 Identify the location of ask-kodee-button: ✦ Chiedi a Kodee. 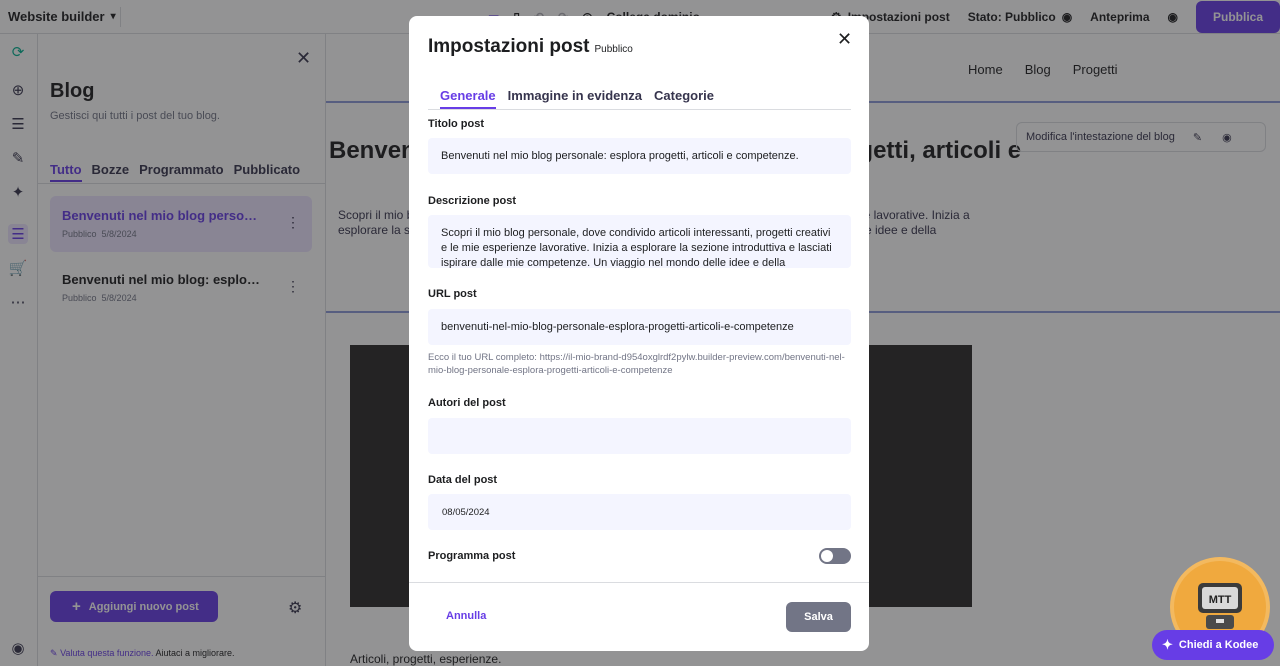
(1213, 645).